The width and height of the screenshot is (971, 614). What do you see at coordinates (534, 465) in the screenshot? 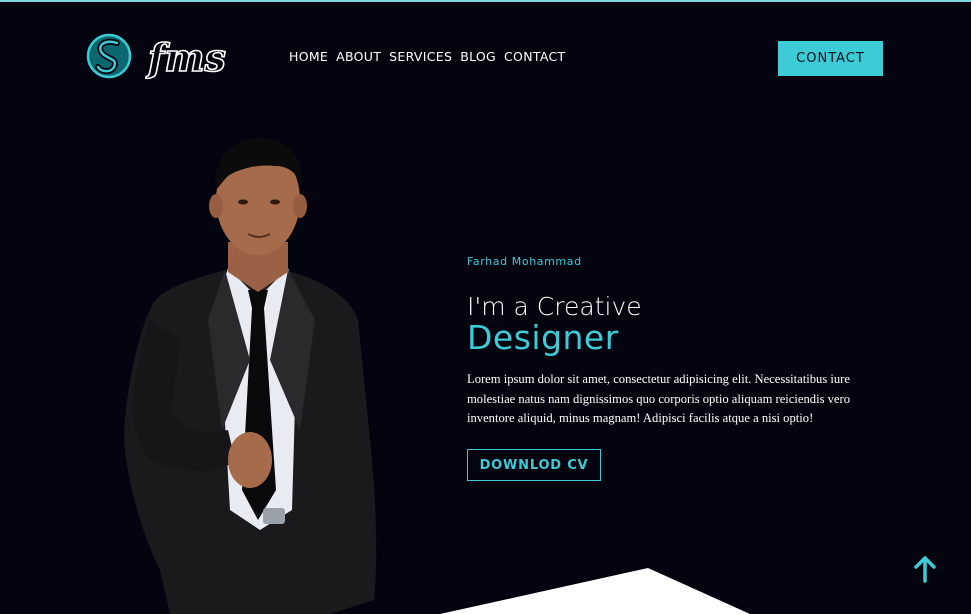
I see `download-cv-button: DOWNLOD CV` at bounding box center [534, 465].